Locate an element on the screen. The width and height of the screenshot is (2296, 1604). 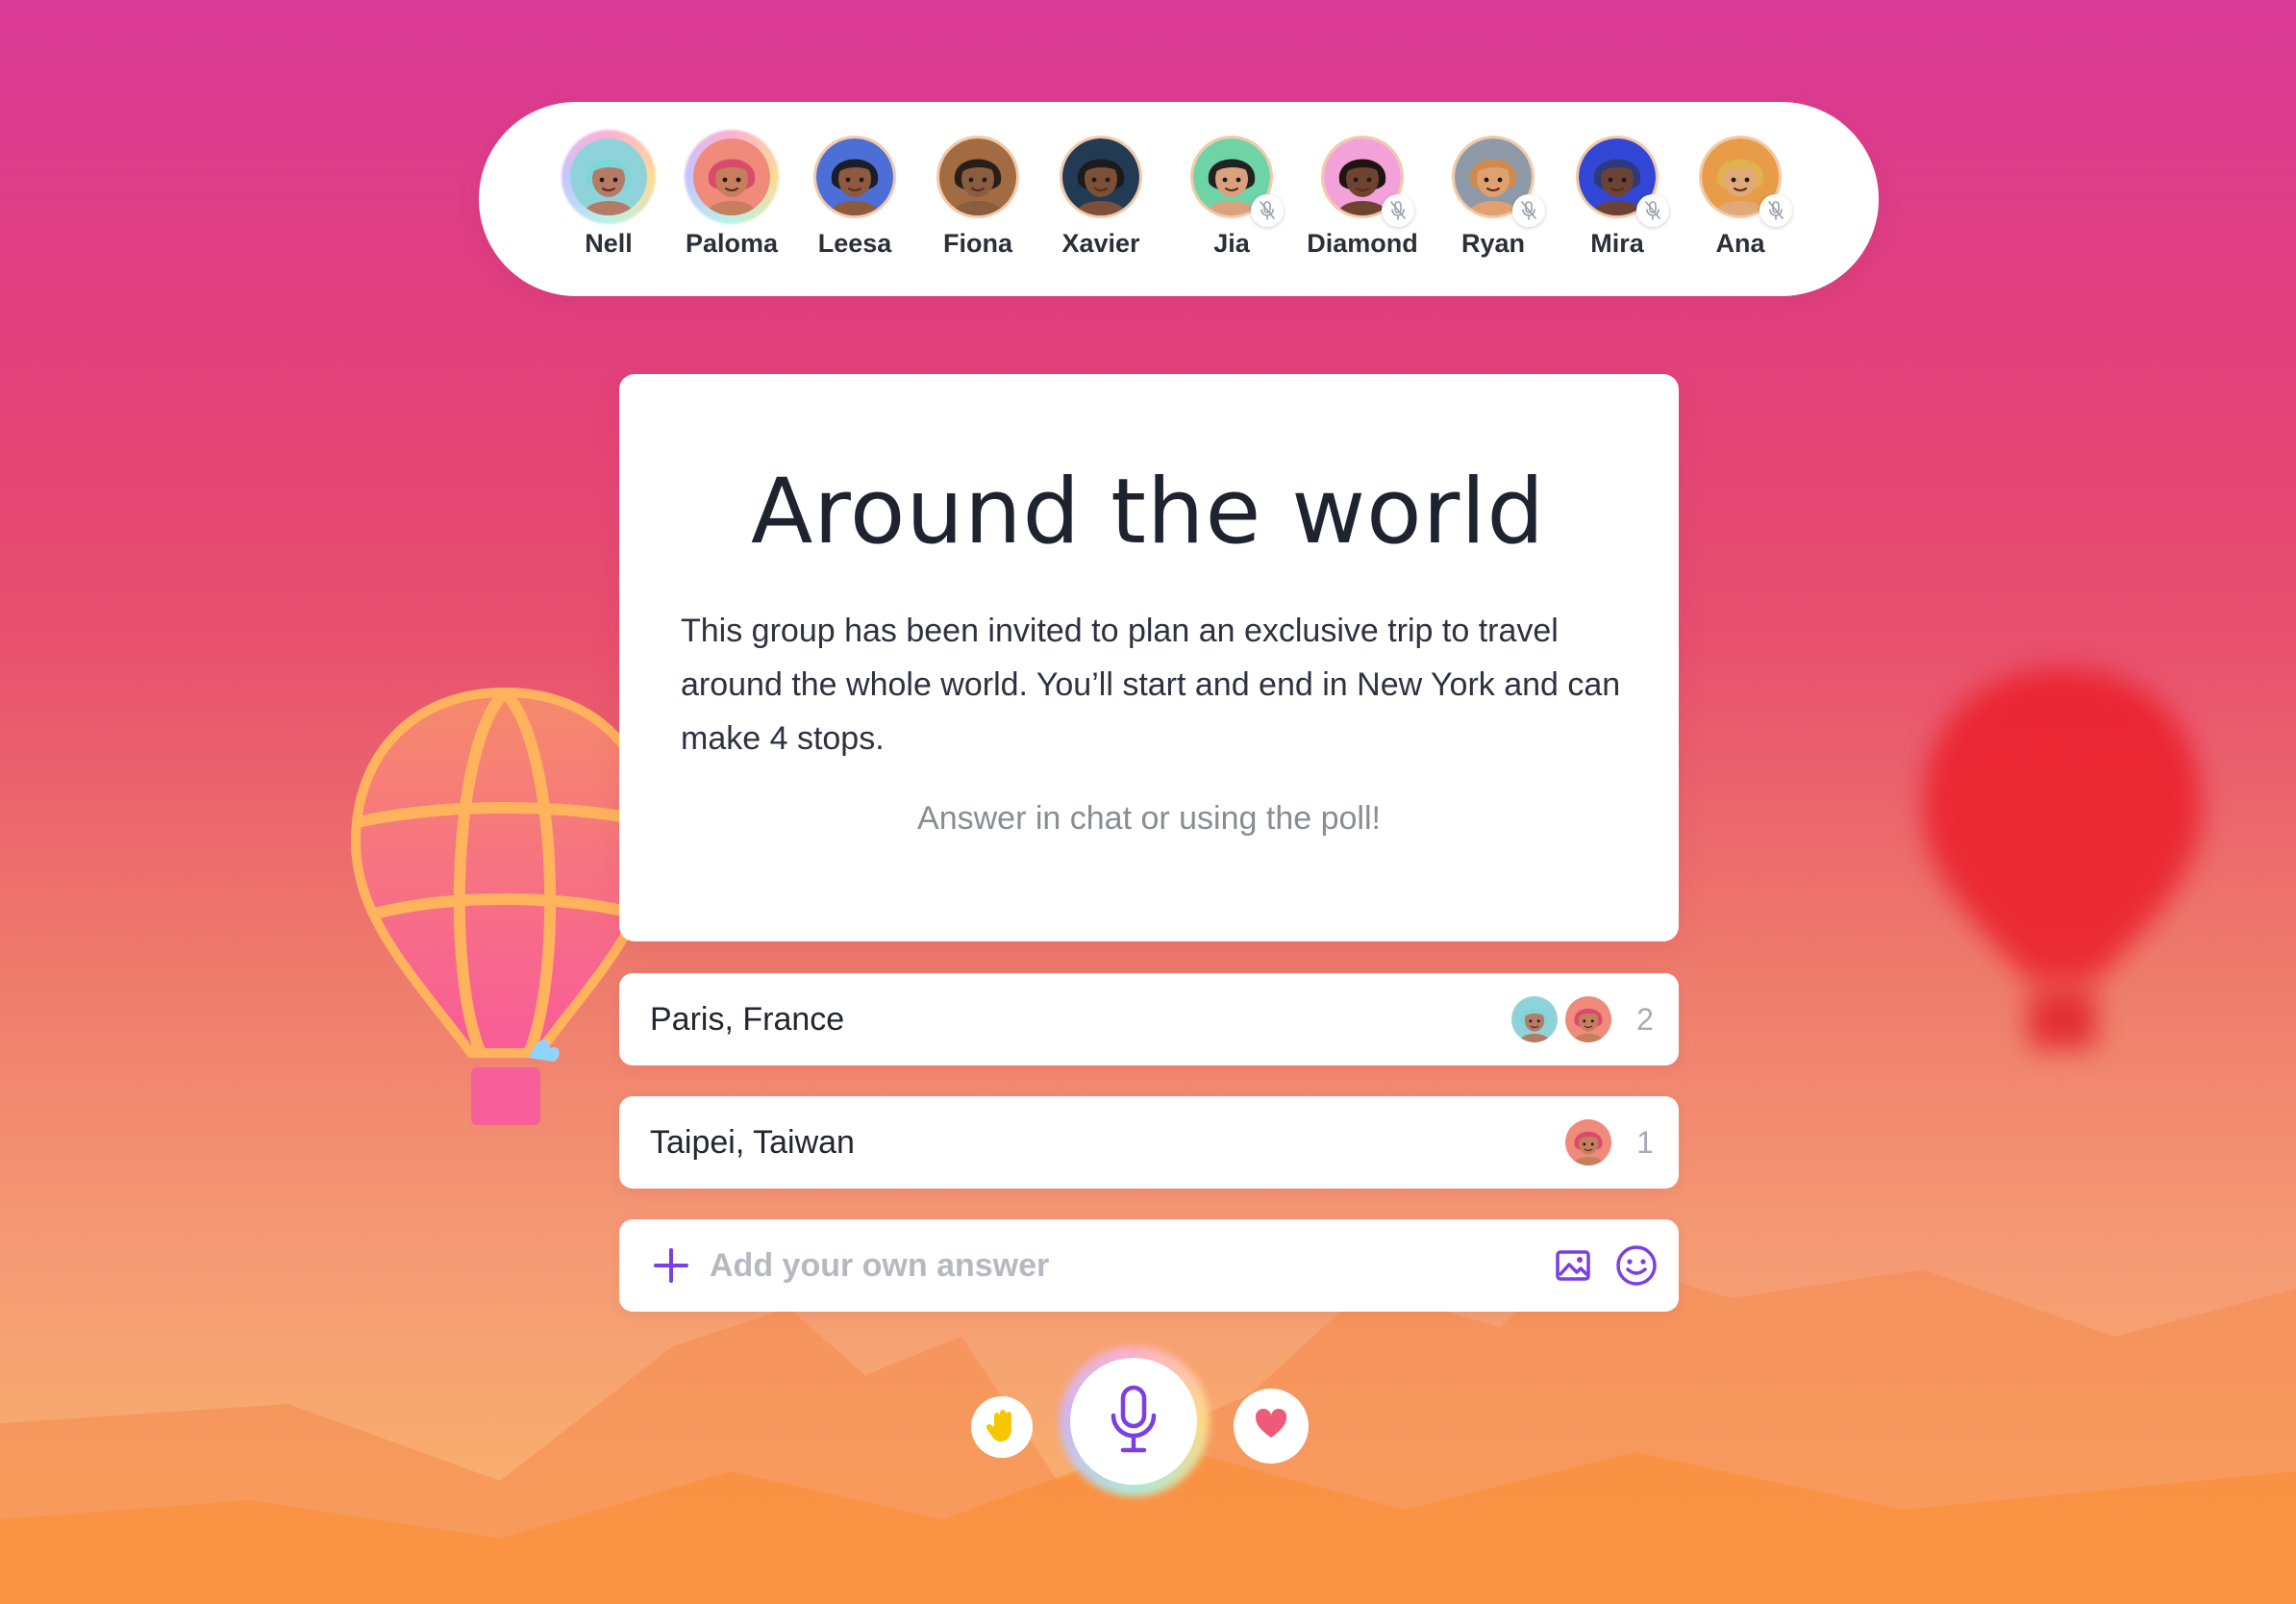
raise-hand-button is located at coordinates (1002, 1427).